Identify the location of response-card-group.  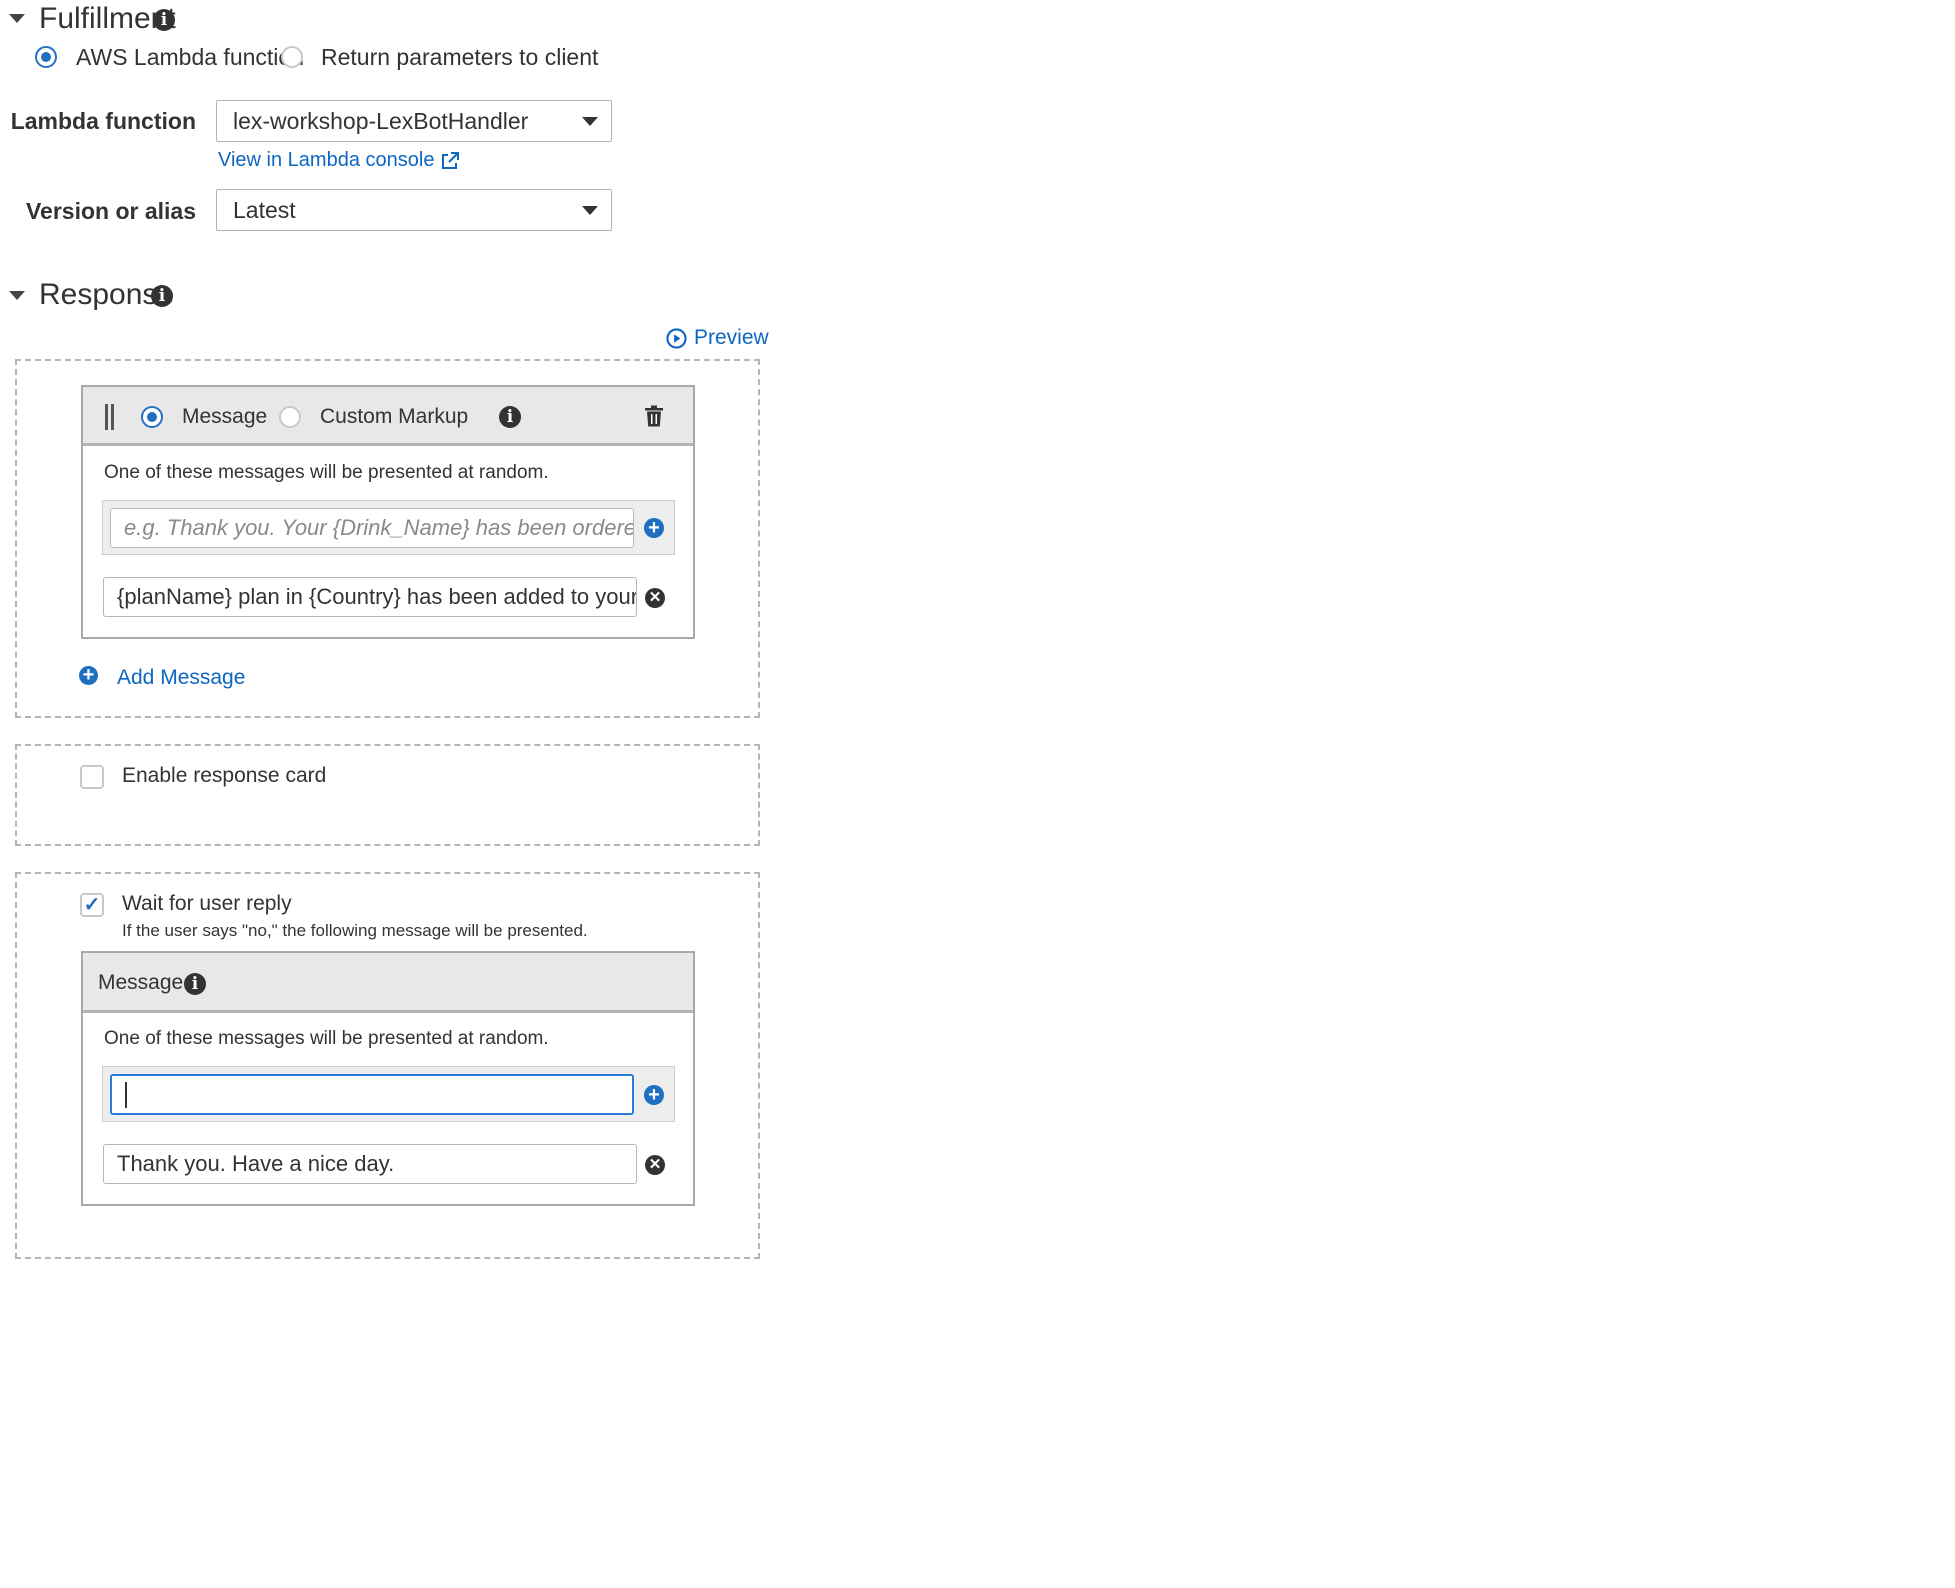
(387, 795).